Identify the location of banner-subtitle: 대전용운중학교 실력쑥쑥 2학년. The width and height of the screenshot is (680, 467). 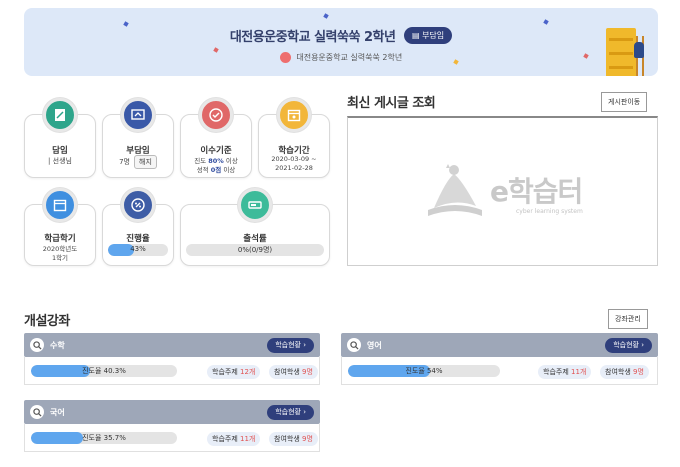
(341, 57).